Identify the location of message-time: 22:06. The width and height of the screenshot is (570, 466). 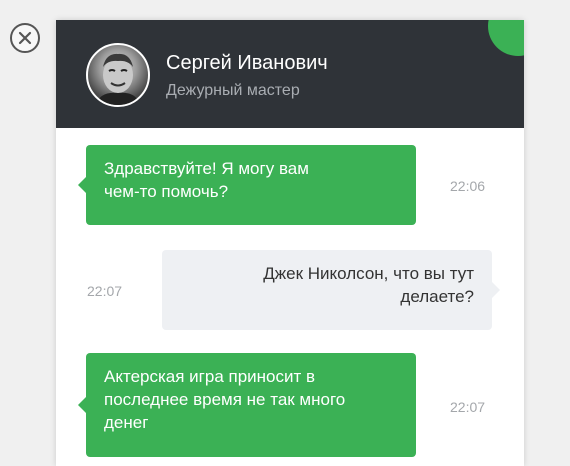
(468, 186).